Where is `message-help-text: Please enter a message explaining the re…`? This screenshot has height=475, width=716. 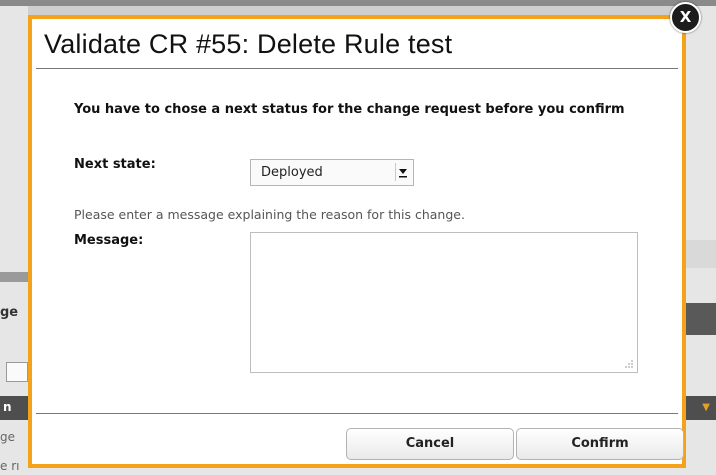 message-help-text: Please enter a message explaining the re… is located at coordinates (269, 214).